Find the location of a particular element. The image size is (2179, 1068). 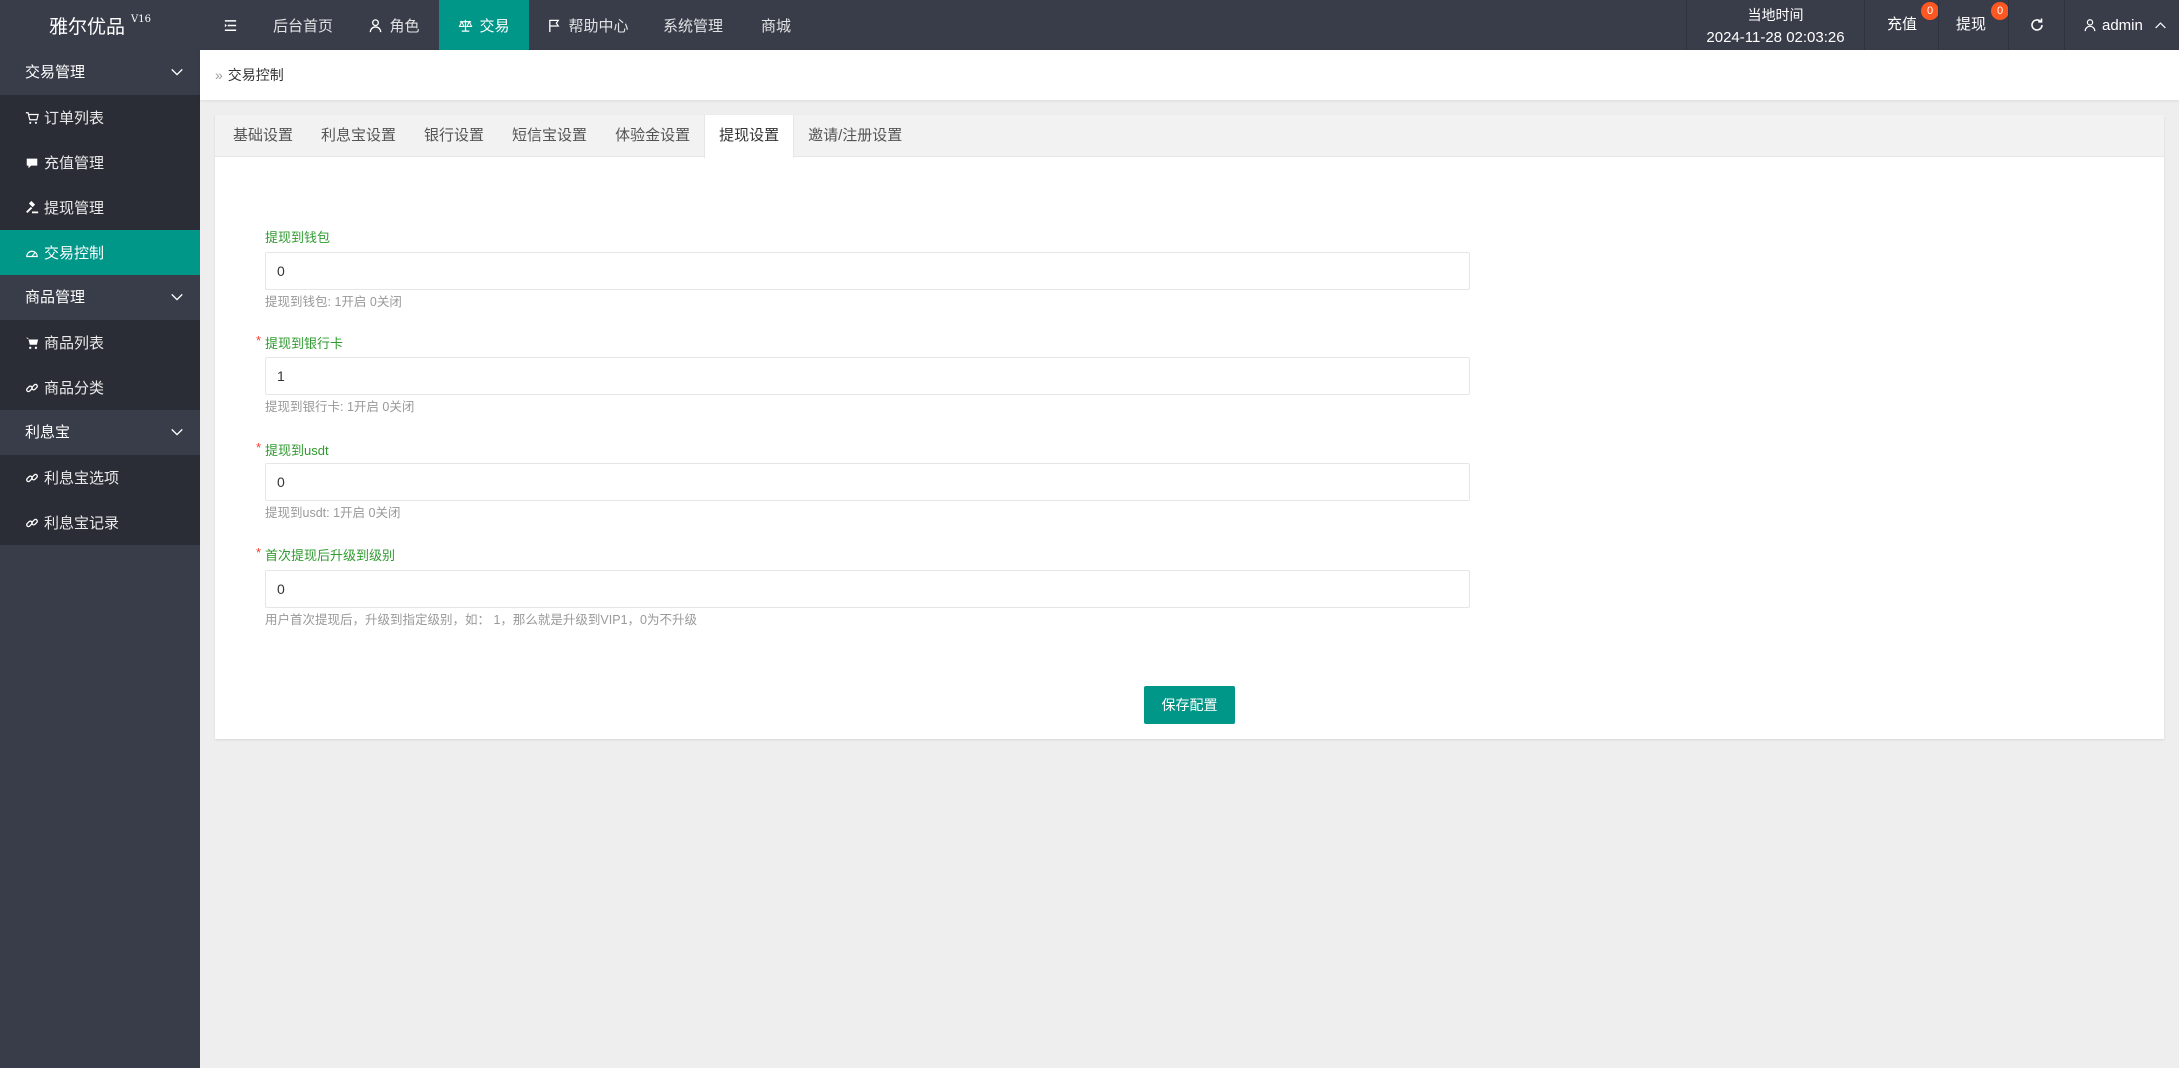

nav-system: 系统管理 is located at coordinates (693, 25).